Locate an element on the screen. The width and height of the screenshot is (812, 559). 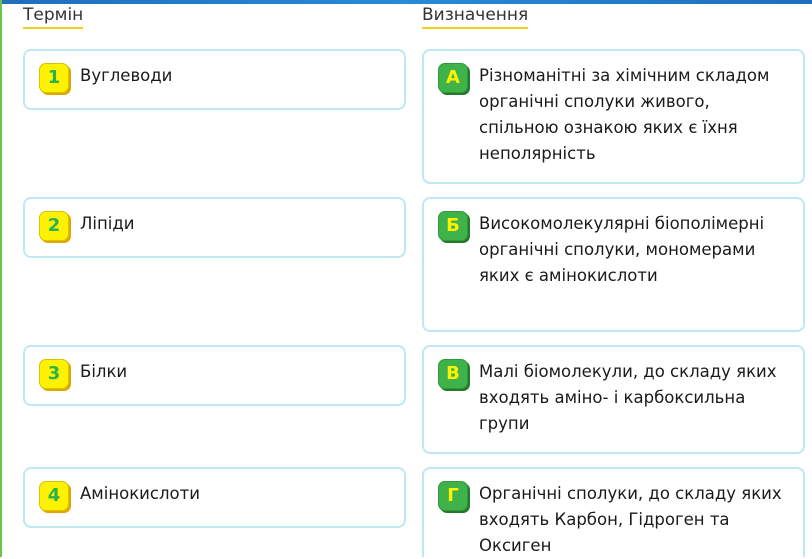
definition-letter-badge: Б is located at coordinates (453, 226).